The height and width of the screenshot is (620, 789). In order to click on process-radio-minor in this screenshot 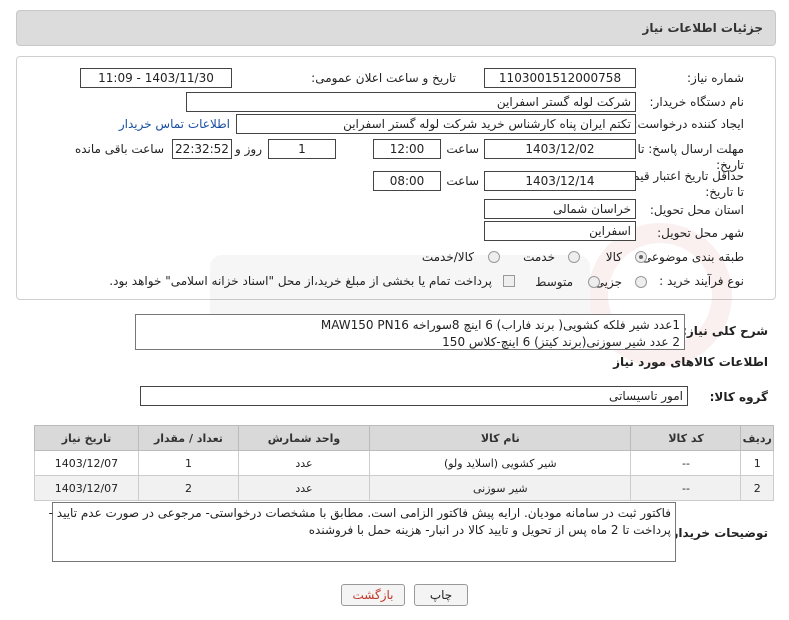, I will do `click(641, 282)`.